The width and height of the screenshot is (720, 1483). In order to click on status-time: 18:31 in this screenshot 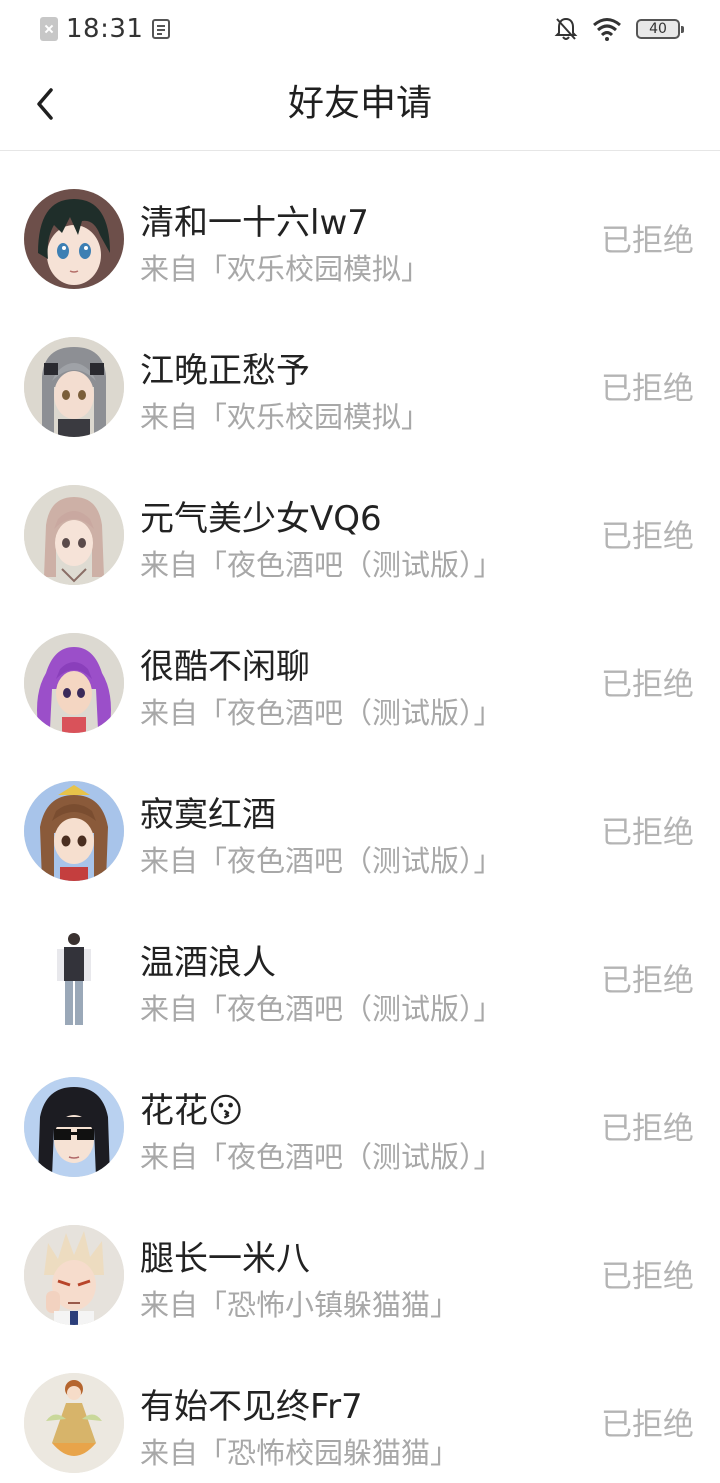, I will do `click(105, 29)`.